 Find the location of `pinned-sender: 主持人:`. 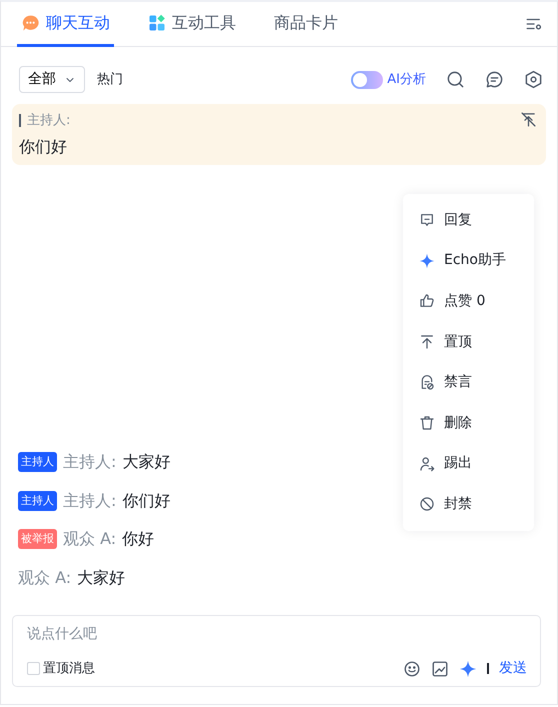

pinned-sender: 主持人: is located at coordinates (44, 120).